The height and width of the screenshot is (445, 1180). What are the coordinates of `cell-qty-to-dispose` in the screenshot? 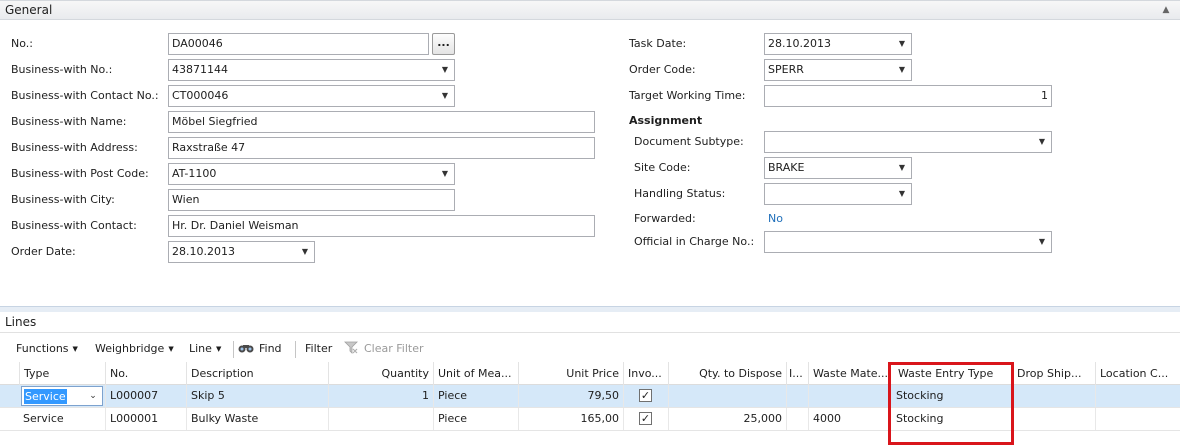 It's located at (727, 396).